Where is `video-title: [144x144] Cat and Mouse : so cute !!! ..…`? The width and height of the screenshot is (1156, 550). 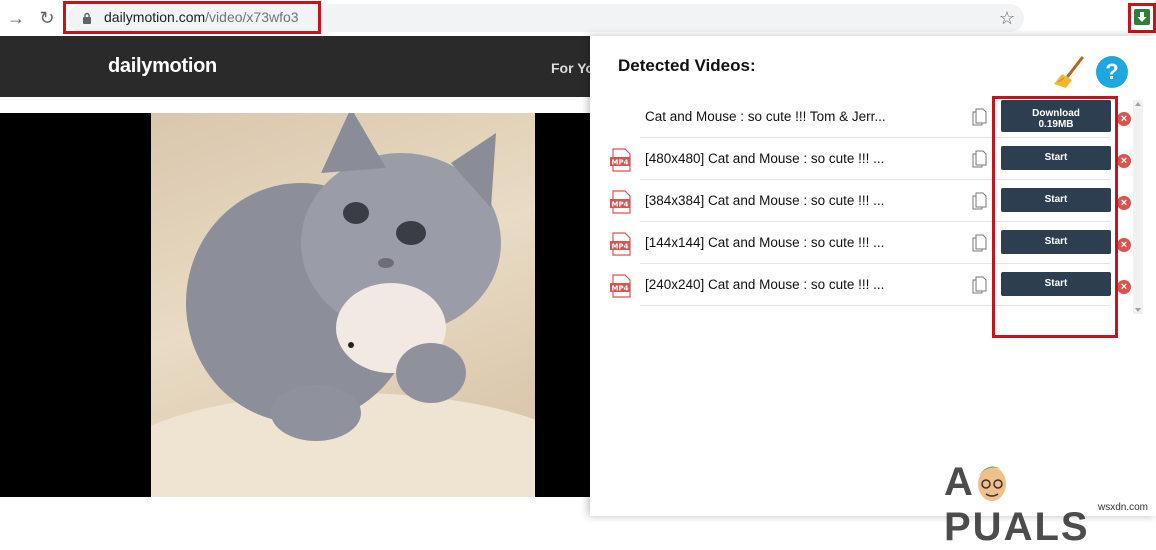 video-title: [144x144] Cat and Mouse : so cute !!! ..… is located at coordinates (765, 242).